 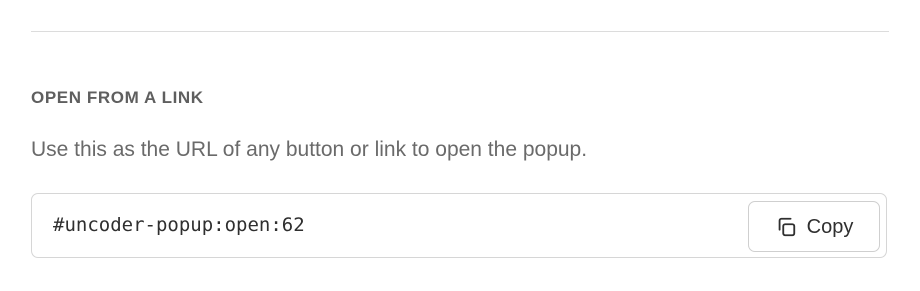 I want to click on copy-button-label: Copy, so click(x=830, y=226).